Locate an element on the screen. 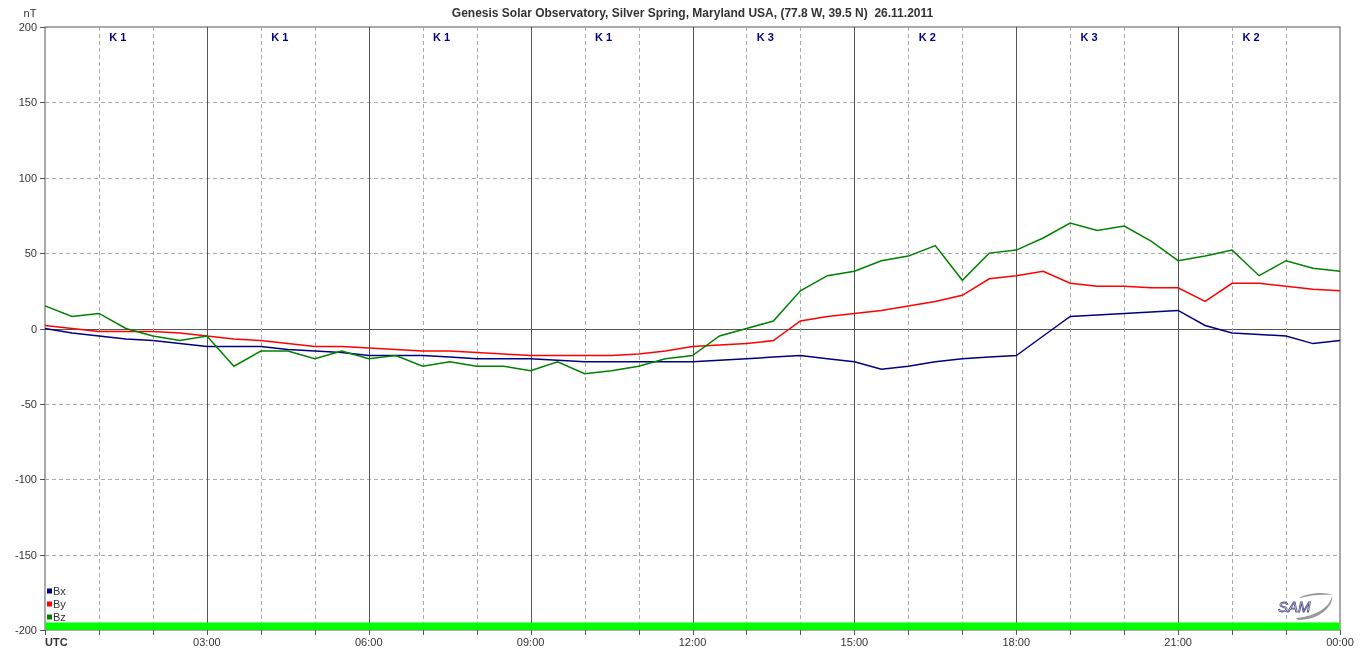 The width and height of the screenshot is (1360, 657). timezone-label: UTC is located at coordinates (56, 642).